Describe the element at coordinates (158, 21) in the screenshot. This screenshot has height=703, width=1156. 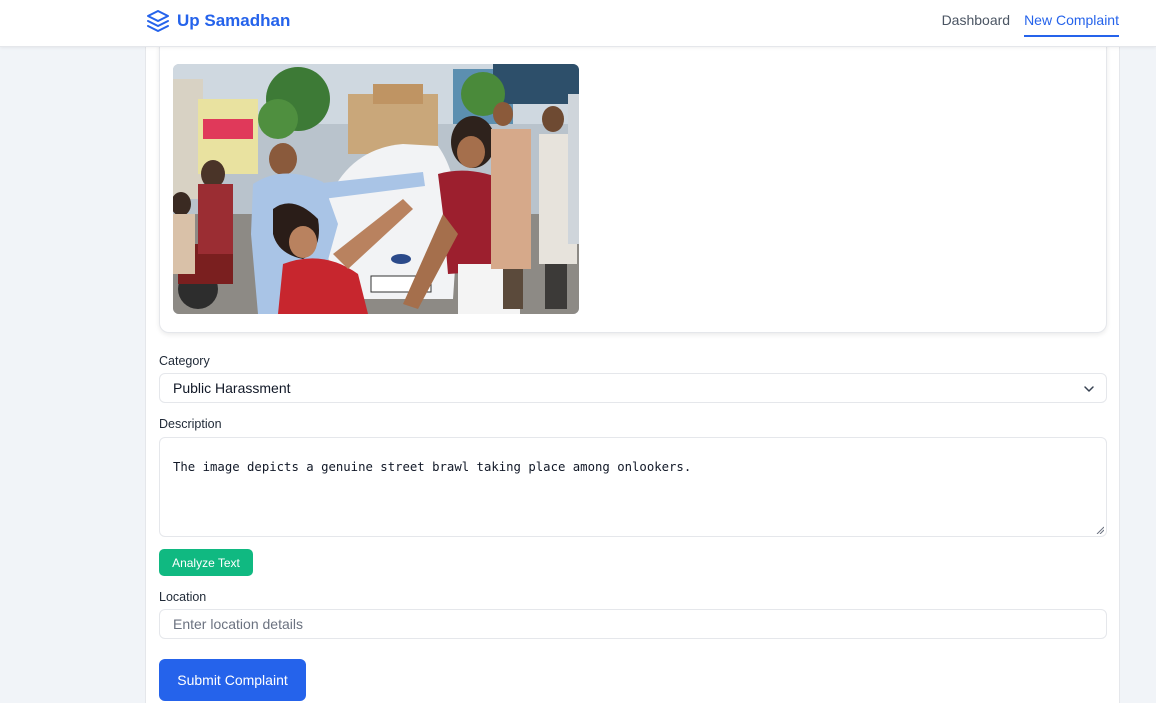
I see `layers-icon` at that location.